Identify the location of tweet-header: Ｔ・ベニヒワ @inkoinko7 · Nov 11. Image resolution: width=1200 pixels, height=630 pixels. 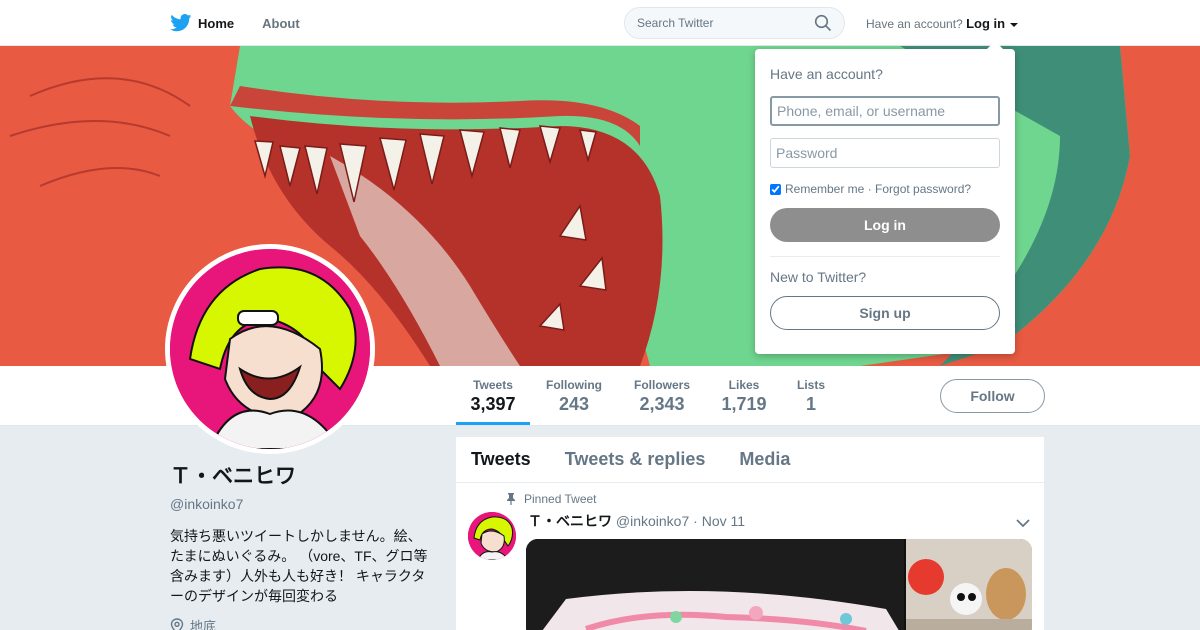
(636, 521).